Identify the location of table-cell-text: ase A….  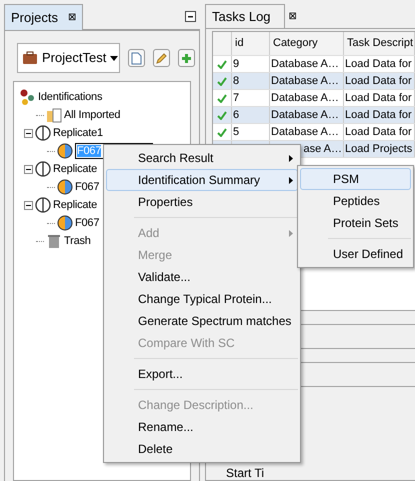
(322, 149).